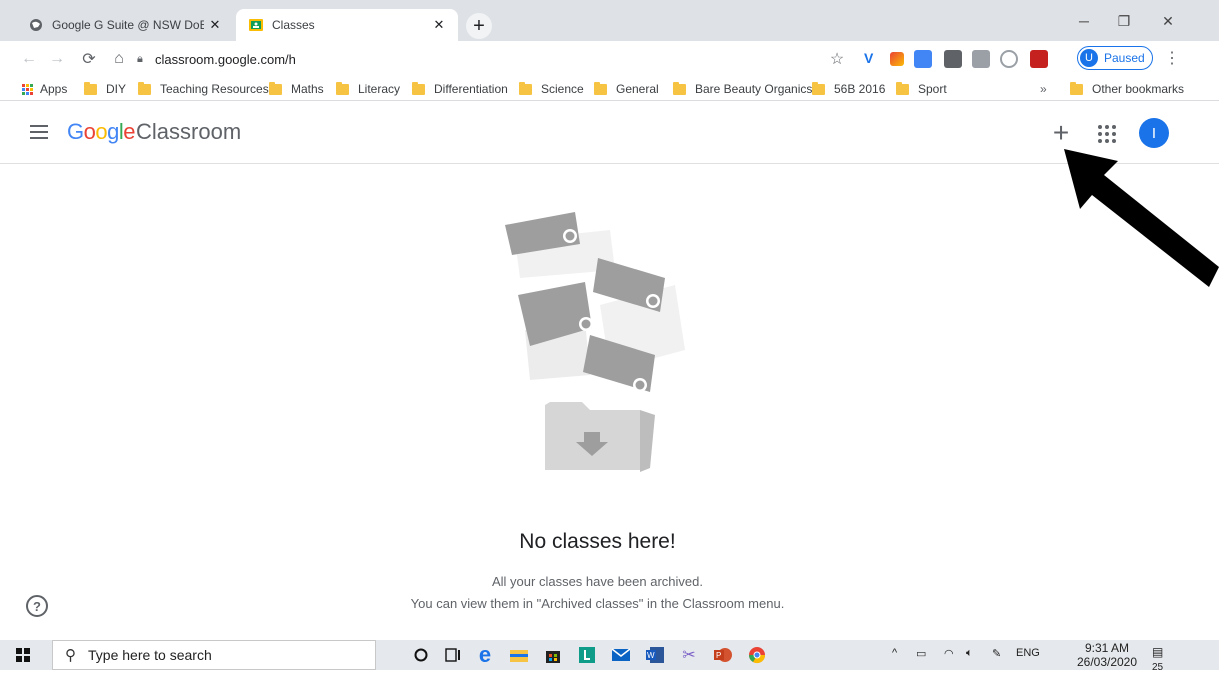  What do you see at coordinates (421, 655) in the screenshot?
I see `cortana-icon` at bounding box center [421, 655].